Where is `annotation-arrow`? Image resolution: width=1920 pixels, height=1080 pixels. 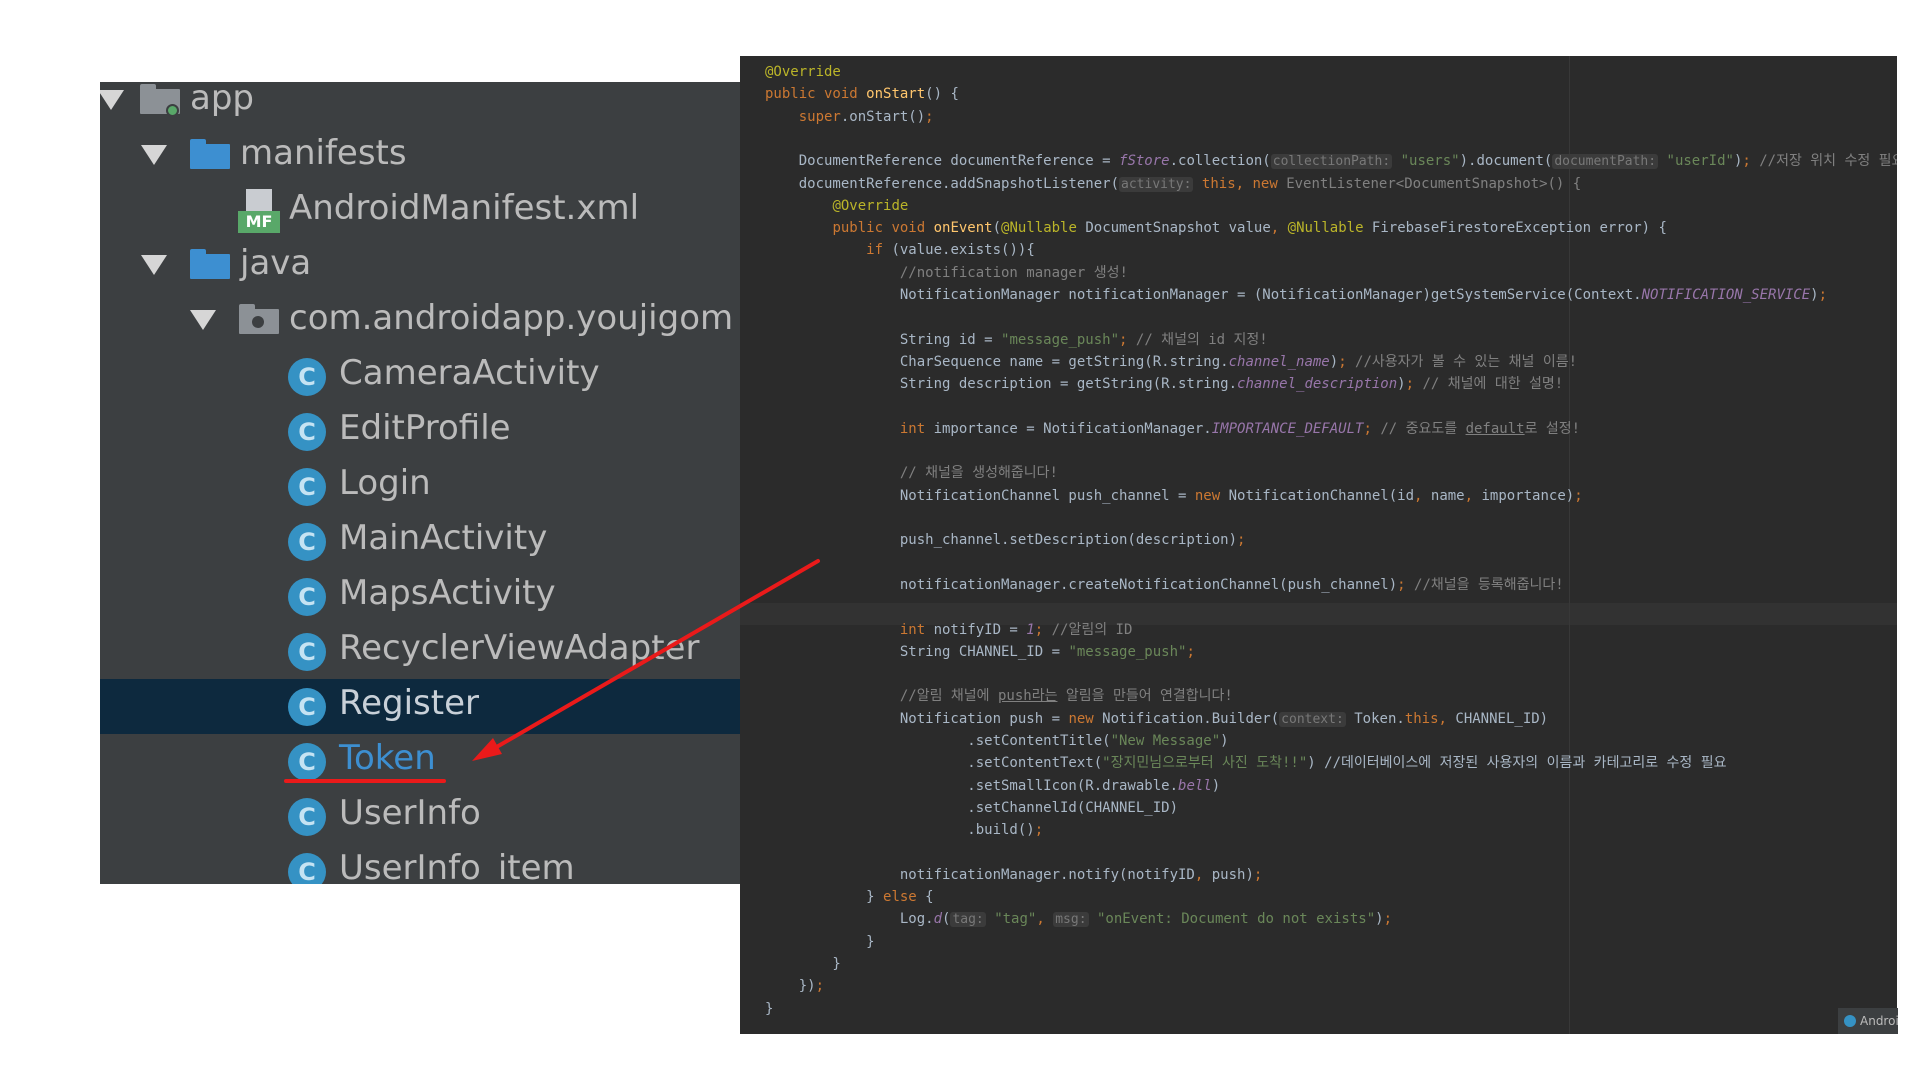
annotation-arrow is located at coordinates (646, 660).